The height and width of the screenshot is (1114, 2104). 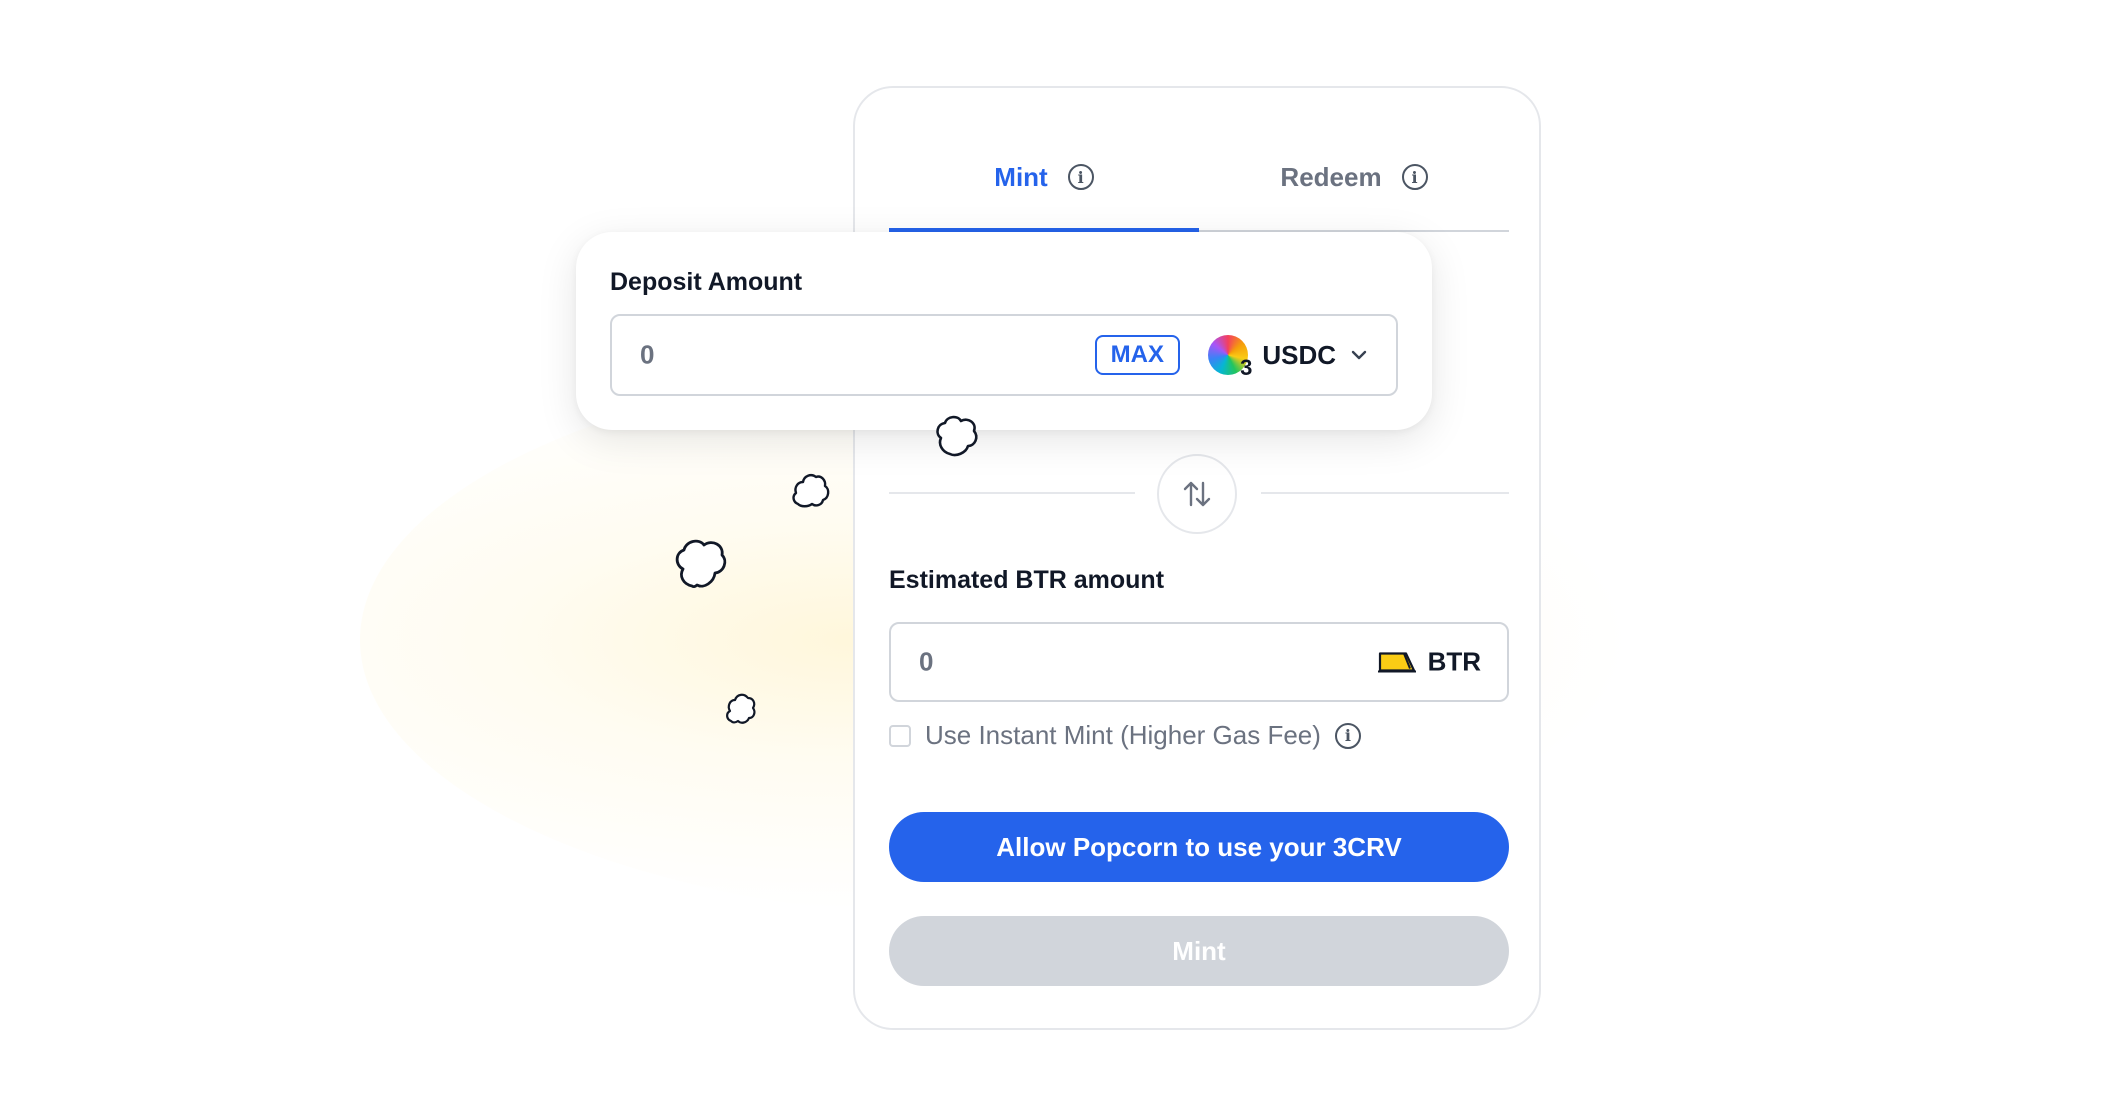 What do you see at coordinates (647, 355) in the screenshot?
I see `deposit-amount-input: 0` at bounding box center [647, 355].